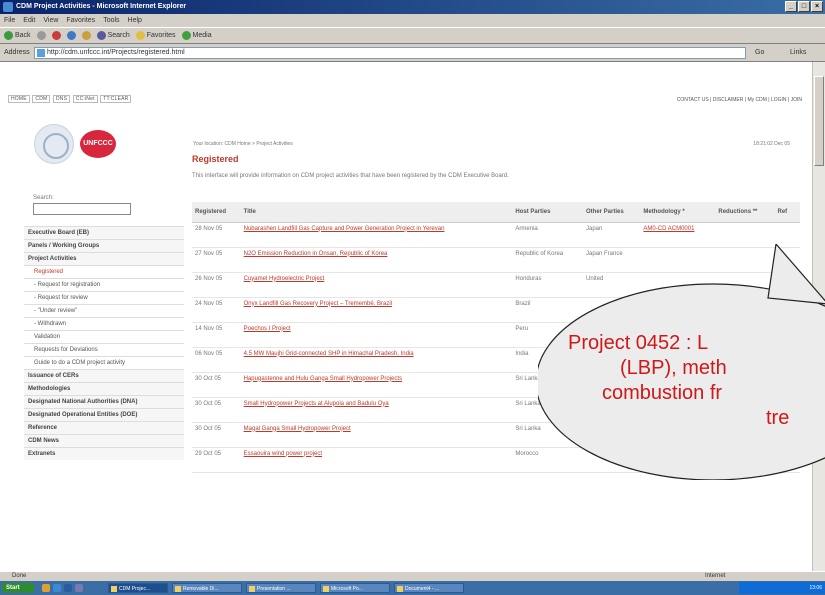 This screenshot has height=595, width=825. Describe the element at coordinates (113, 35) in the screenshot. I see `search-button: Search` at that location.